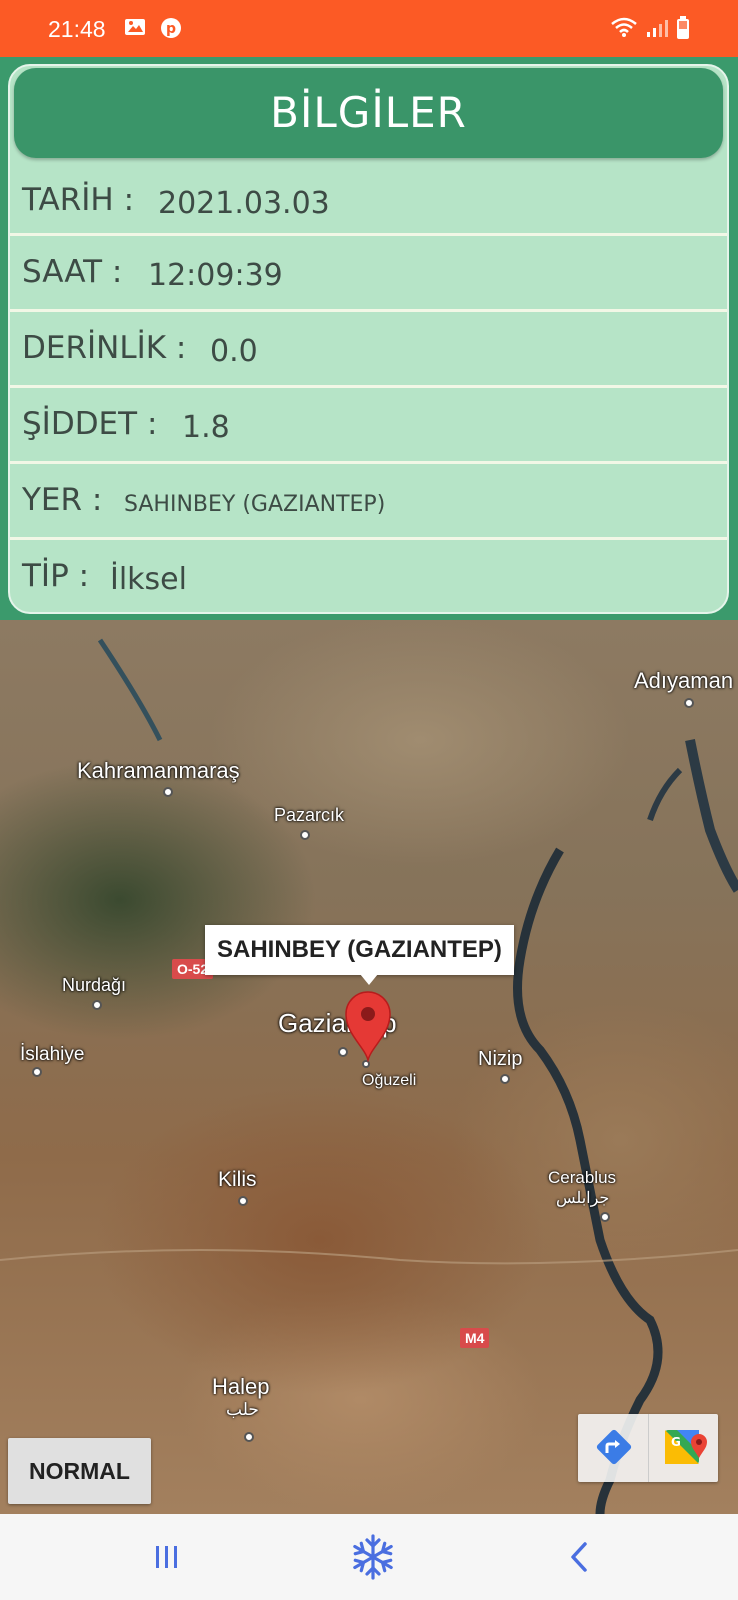 The width and height of the screenshot is (738, 1600). I want to click on date-label: TARİH :, so click(78, 200).